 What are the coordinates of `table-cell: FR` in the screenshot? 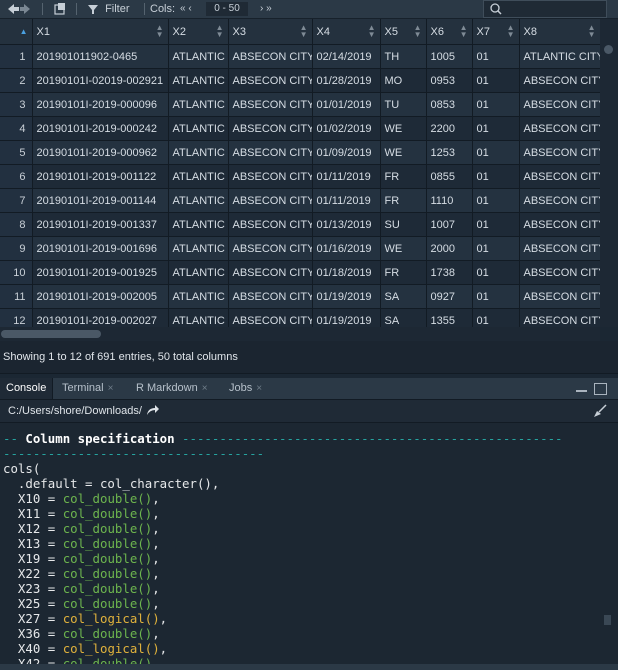 It's located at (403, 176).